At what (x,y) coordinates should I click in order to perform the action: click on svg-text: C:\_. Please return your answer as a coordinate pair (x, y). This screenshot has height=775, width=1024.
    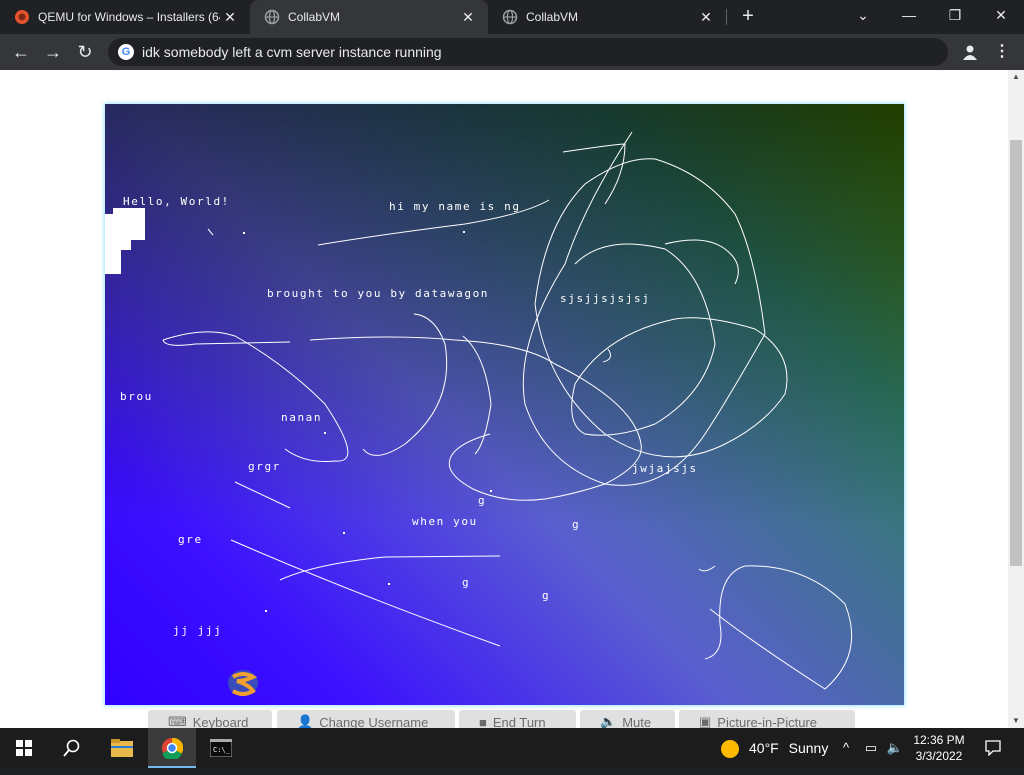
    Looking at the image, I should click on (222, 750).